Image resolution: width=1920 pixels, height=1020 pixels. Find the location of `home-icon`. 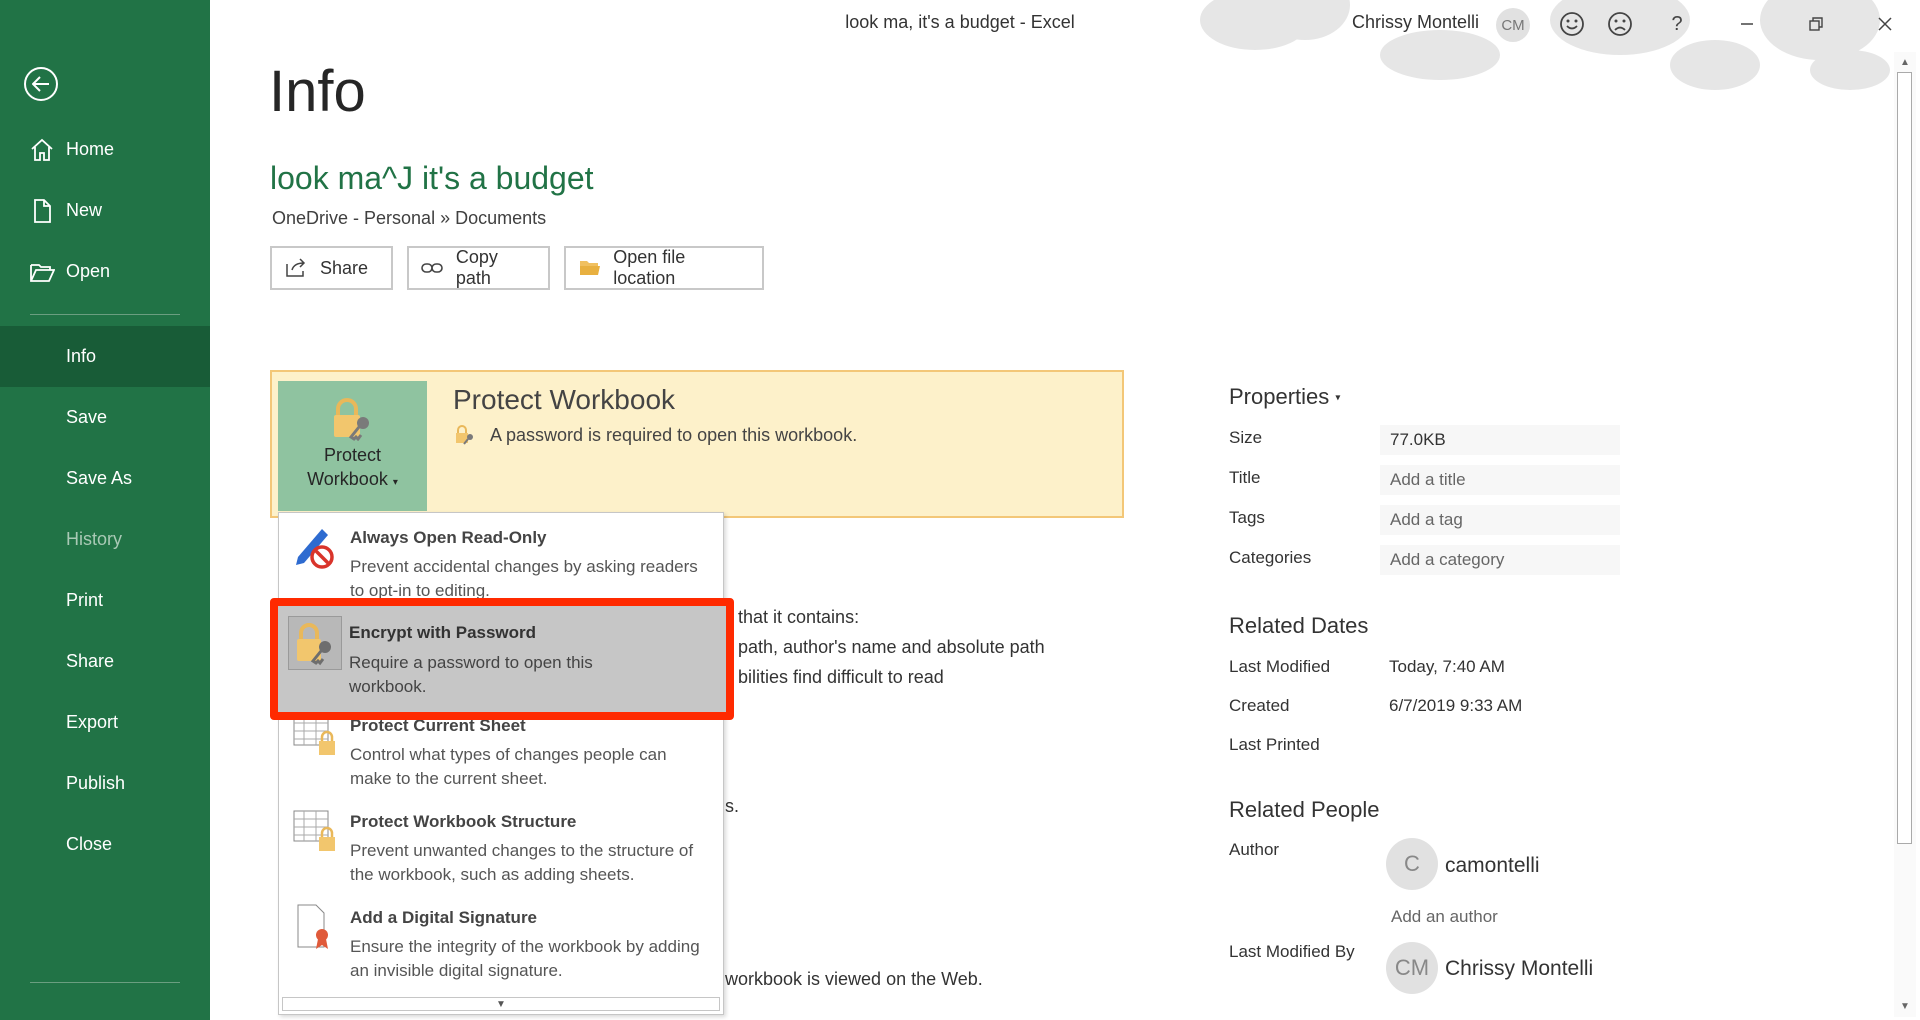

home-icon is located at coordinates (42, 150).